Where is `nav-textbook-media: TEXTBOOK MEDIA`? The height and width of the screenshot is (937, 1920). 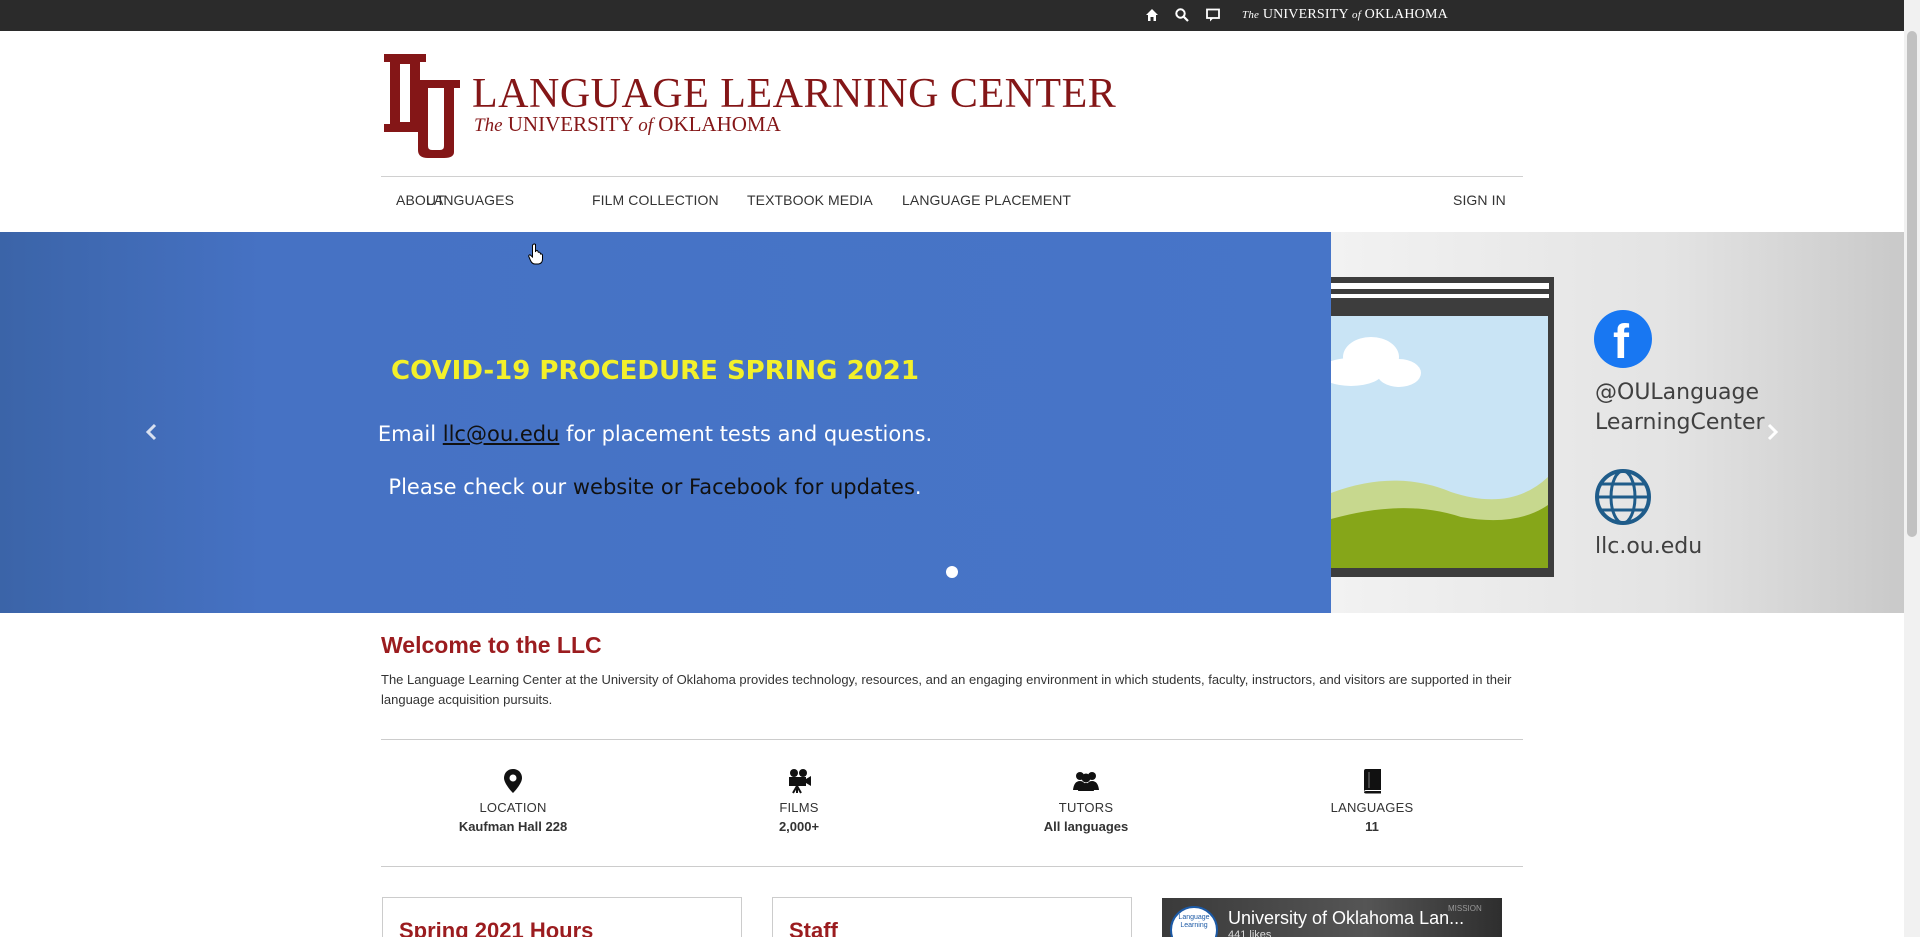
nav-textbook-media: TEXTBOOK MEDIA is located at coordinates (810, 200).